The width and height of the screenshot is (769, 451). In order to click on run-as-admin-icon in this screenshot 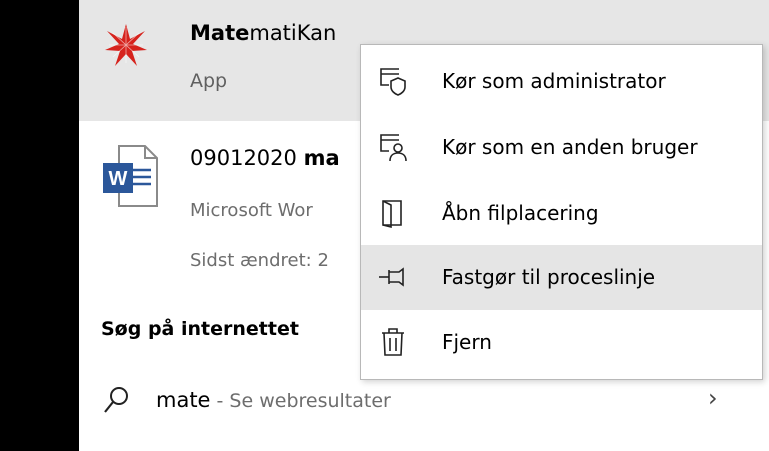, I will do `click(393, 82)`.